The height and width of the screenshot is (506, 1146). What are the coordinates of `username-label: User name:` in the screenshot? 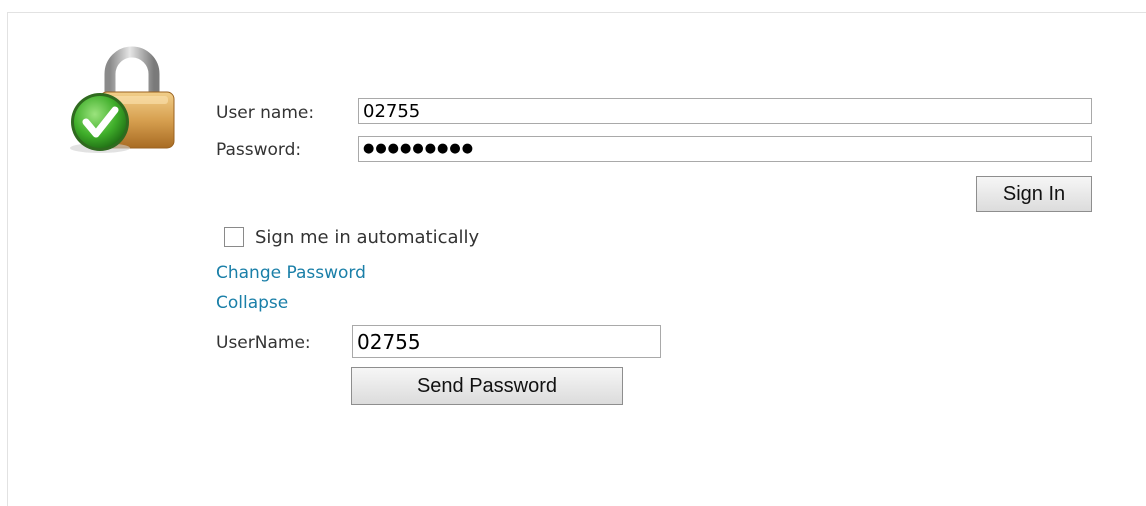 It's located at (265, 113).